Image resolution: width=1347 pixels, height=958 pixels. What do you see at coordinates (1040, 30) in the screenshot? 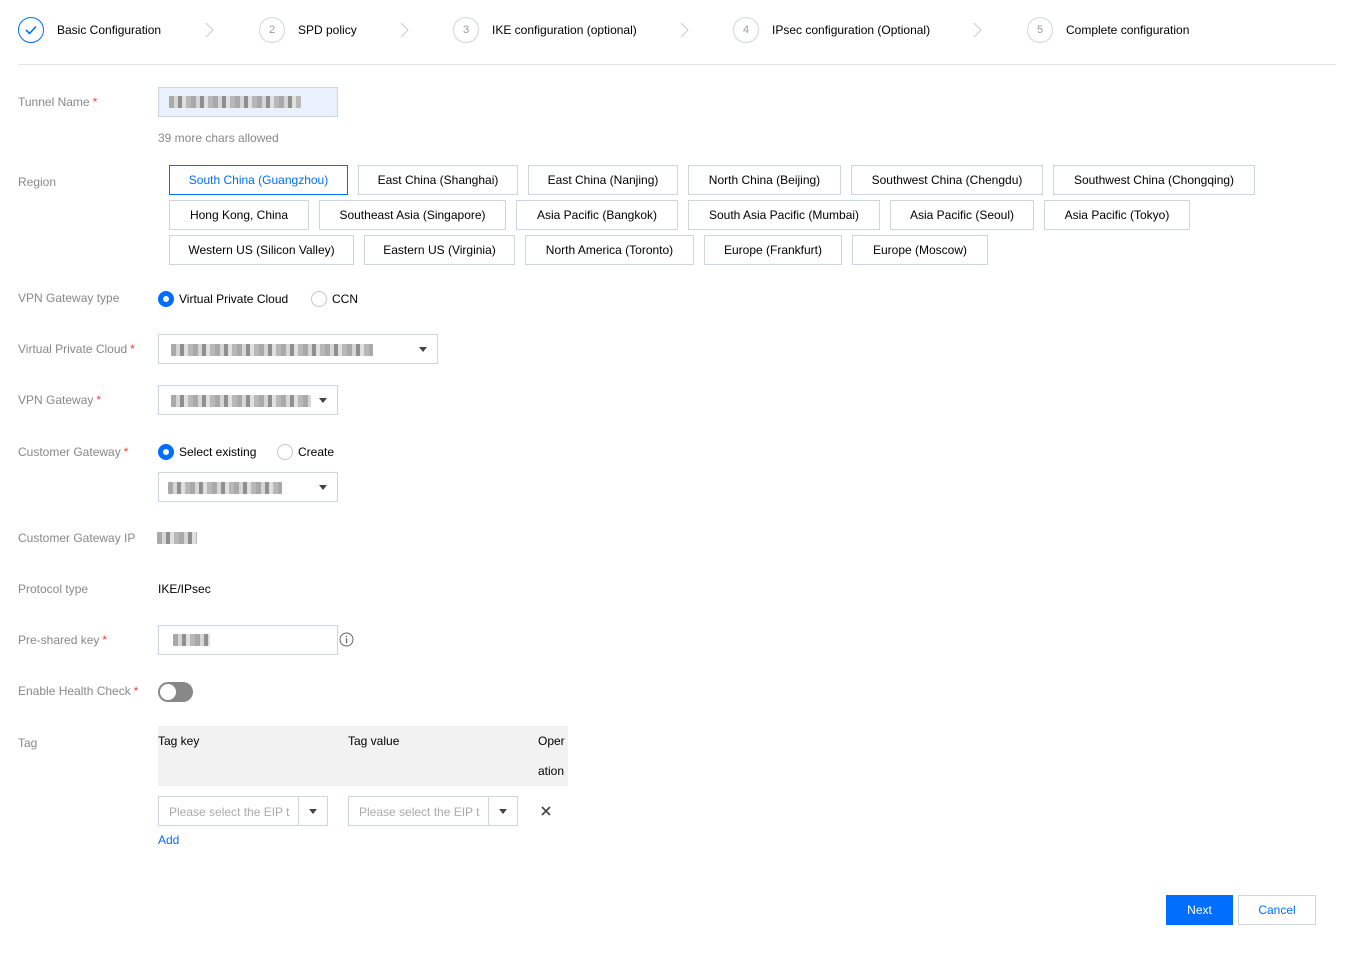
I see `step-number: 5` at bounding box center [1040, 30].